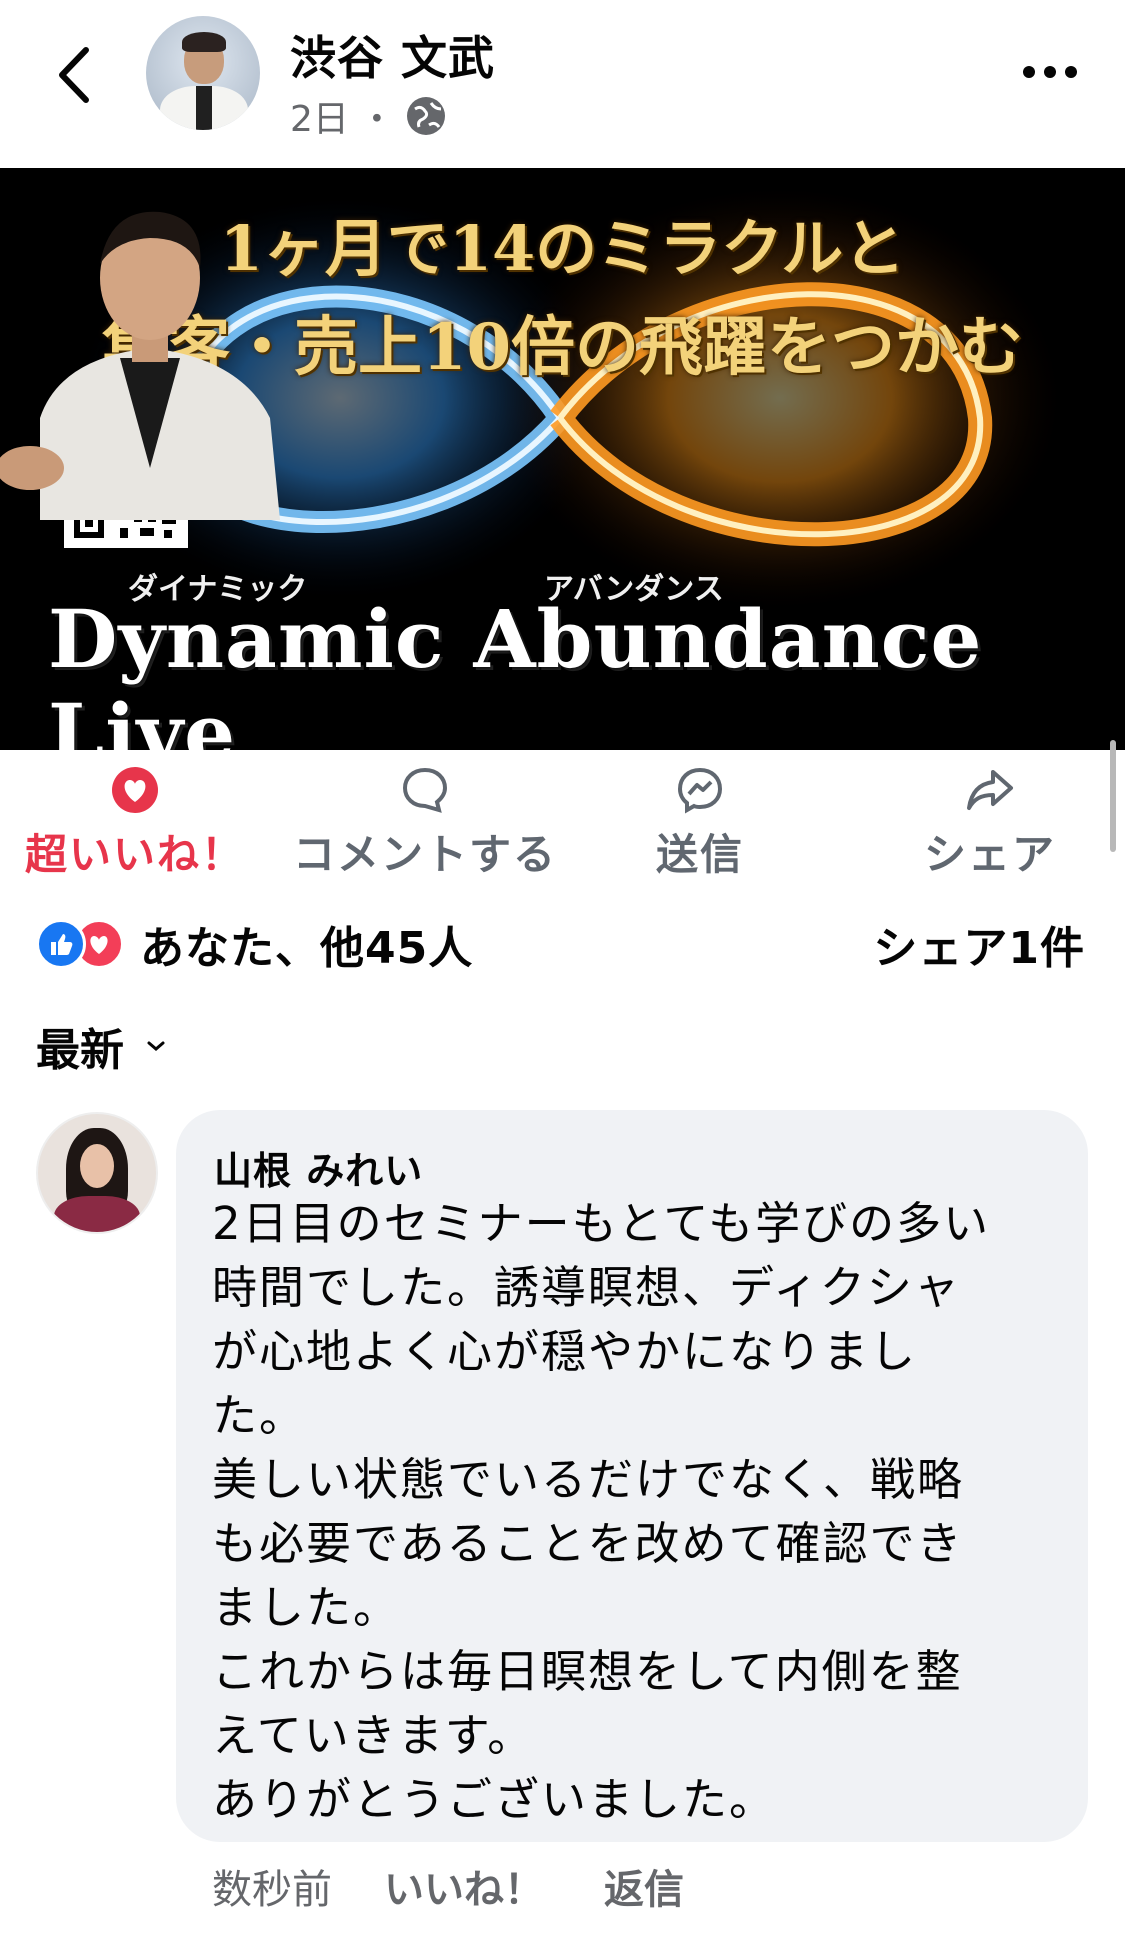  Describe the element at coordinates (989, 854) in the screenshot. I see `share-label: シェア` at that location.